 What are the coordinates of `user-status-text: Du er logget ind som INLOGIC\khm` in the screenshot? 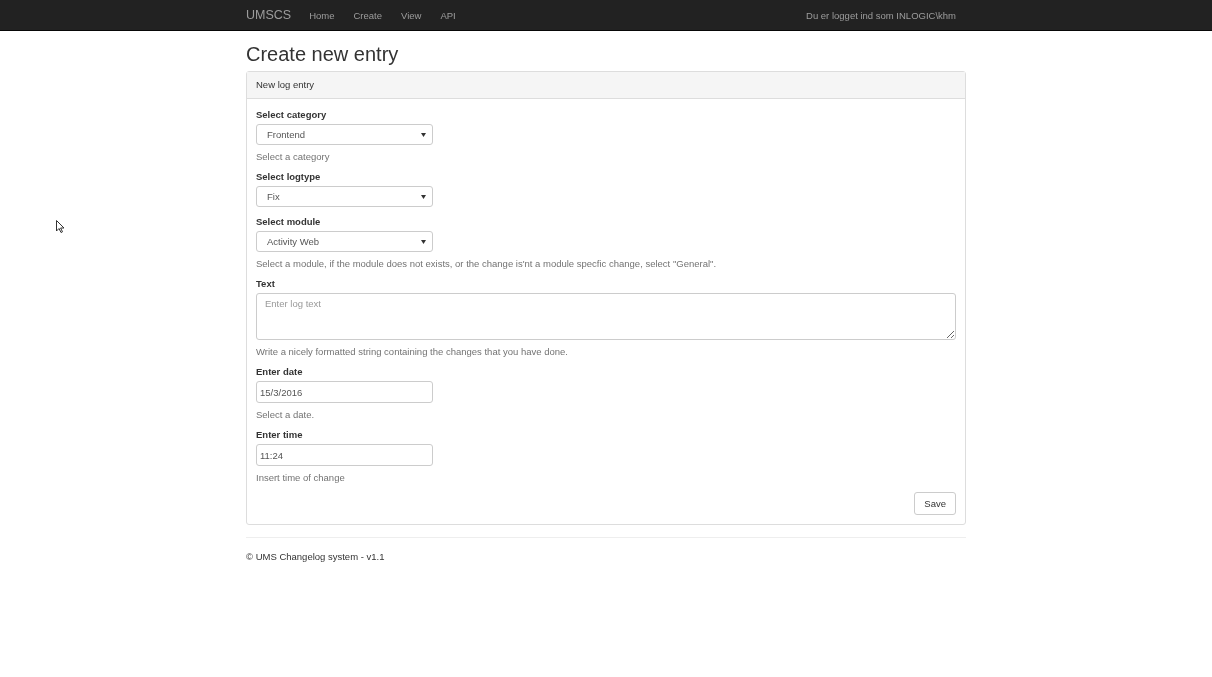 It's located at (881, 15).